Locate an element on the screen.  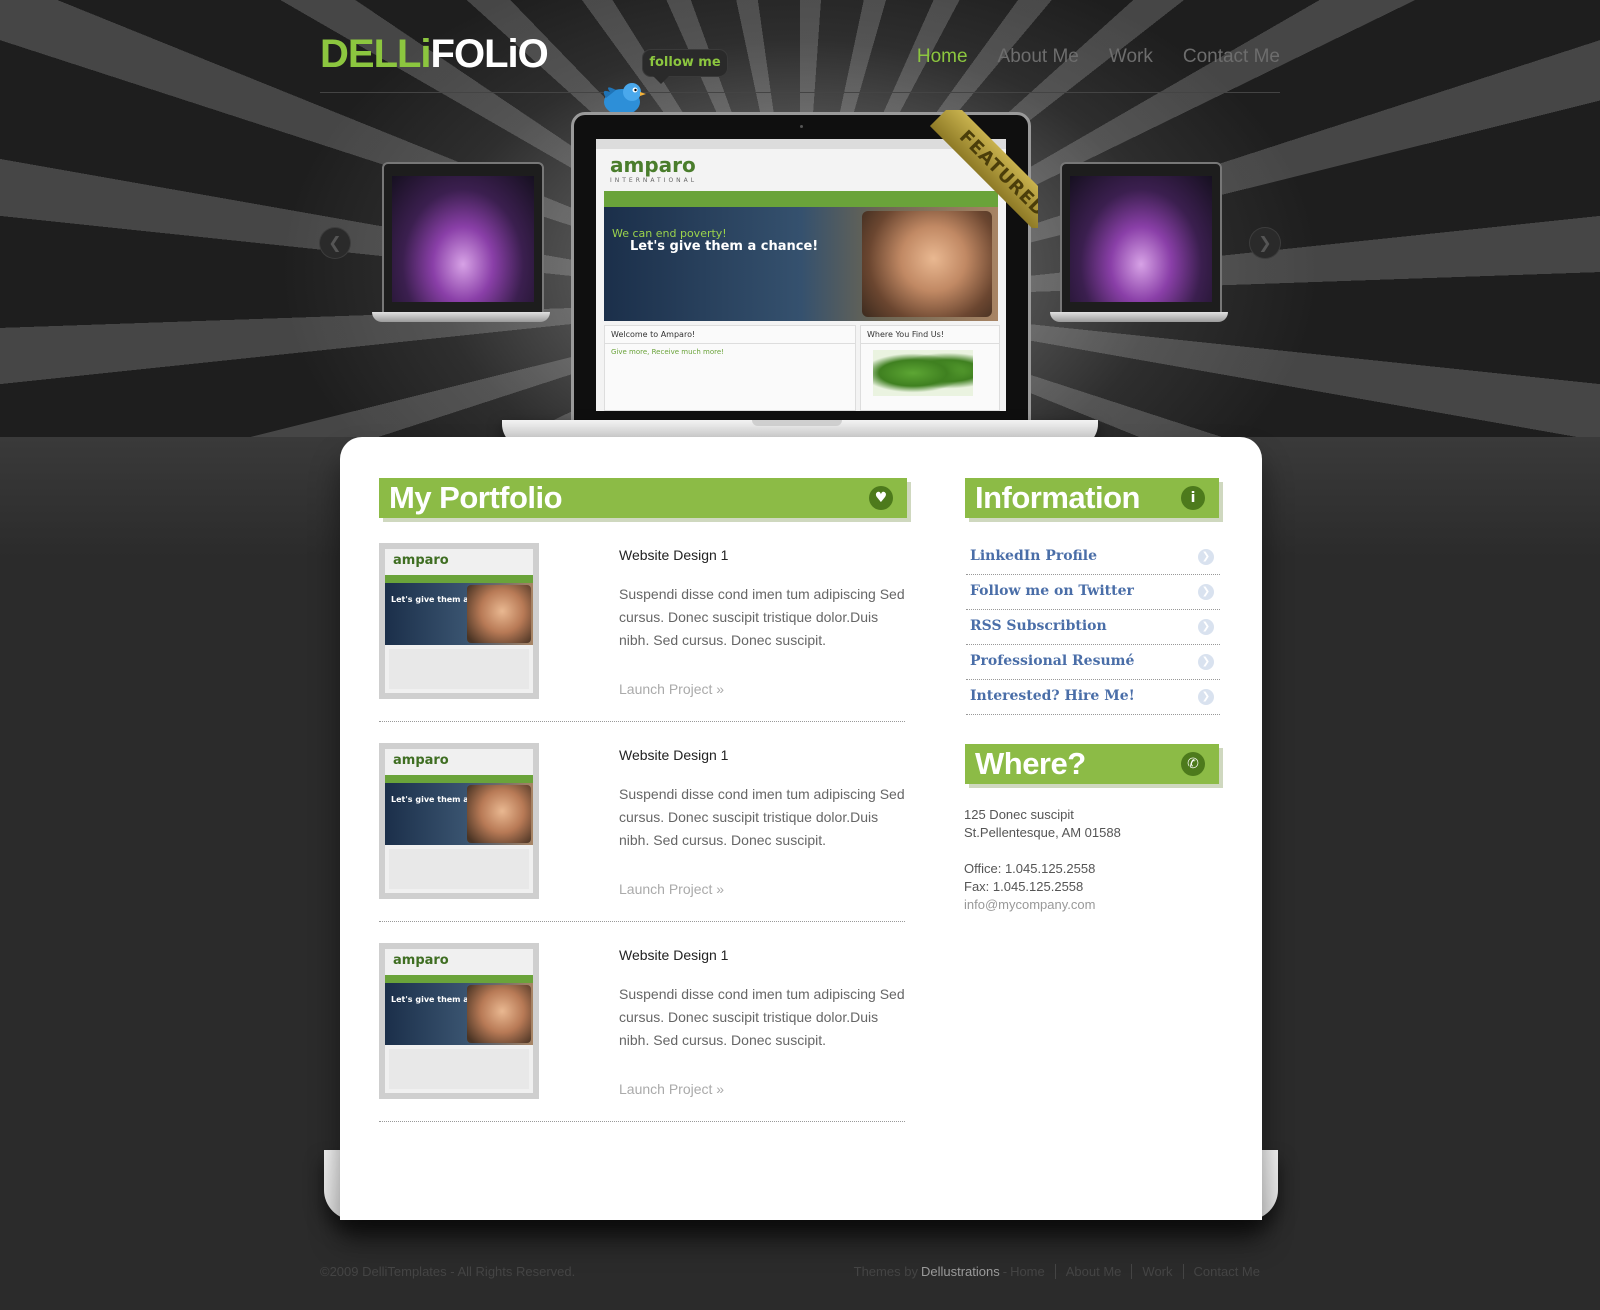
showcase-tagline-2: Let's give them a chance! is located at coordinates (724, 246).